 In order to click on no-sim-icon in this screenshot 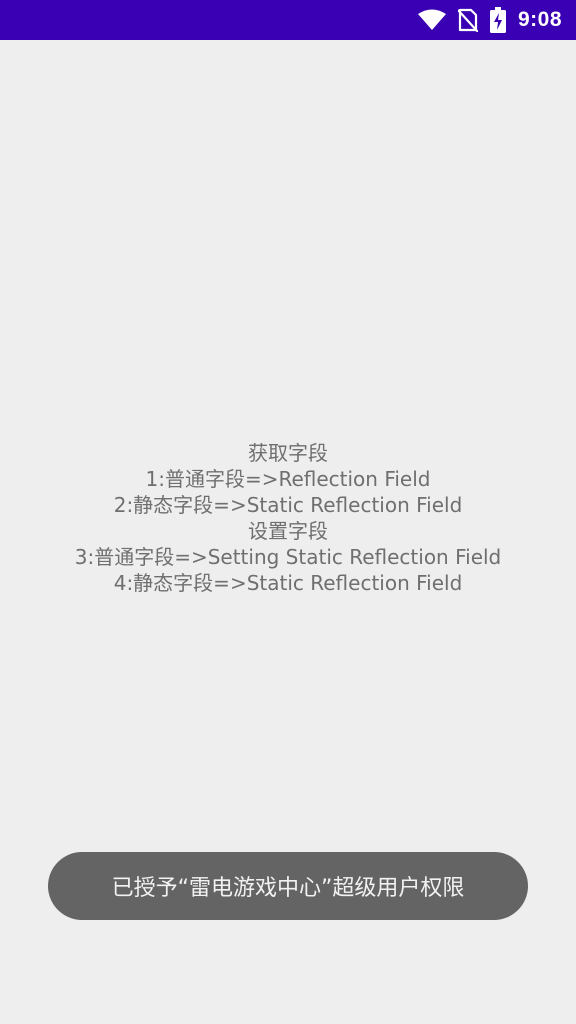, I will do `click(467, 20)`.